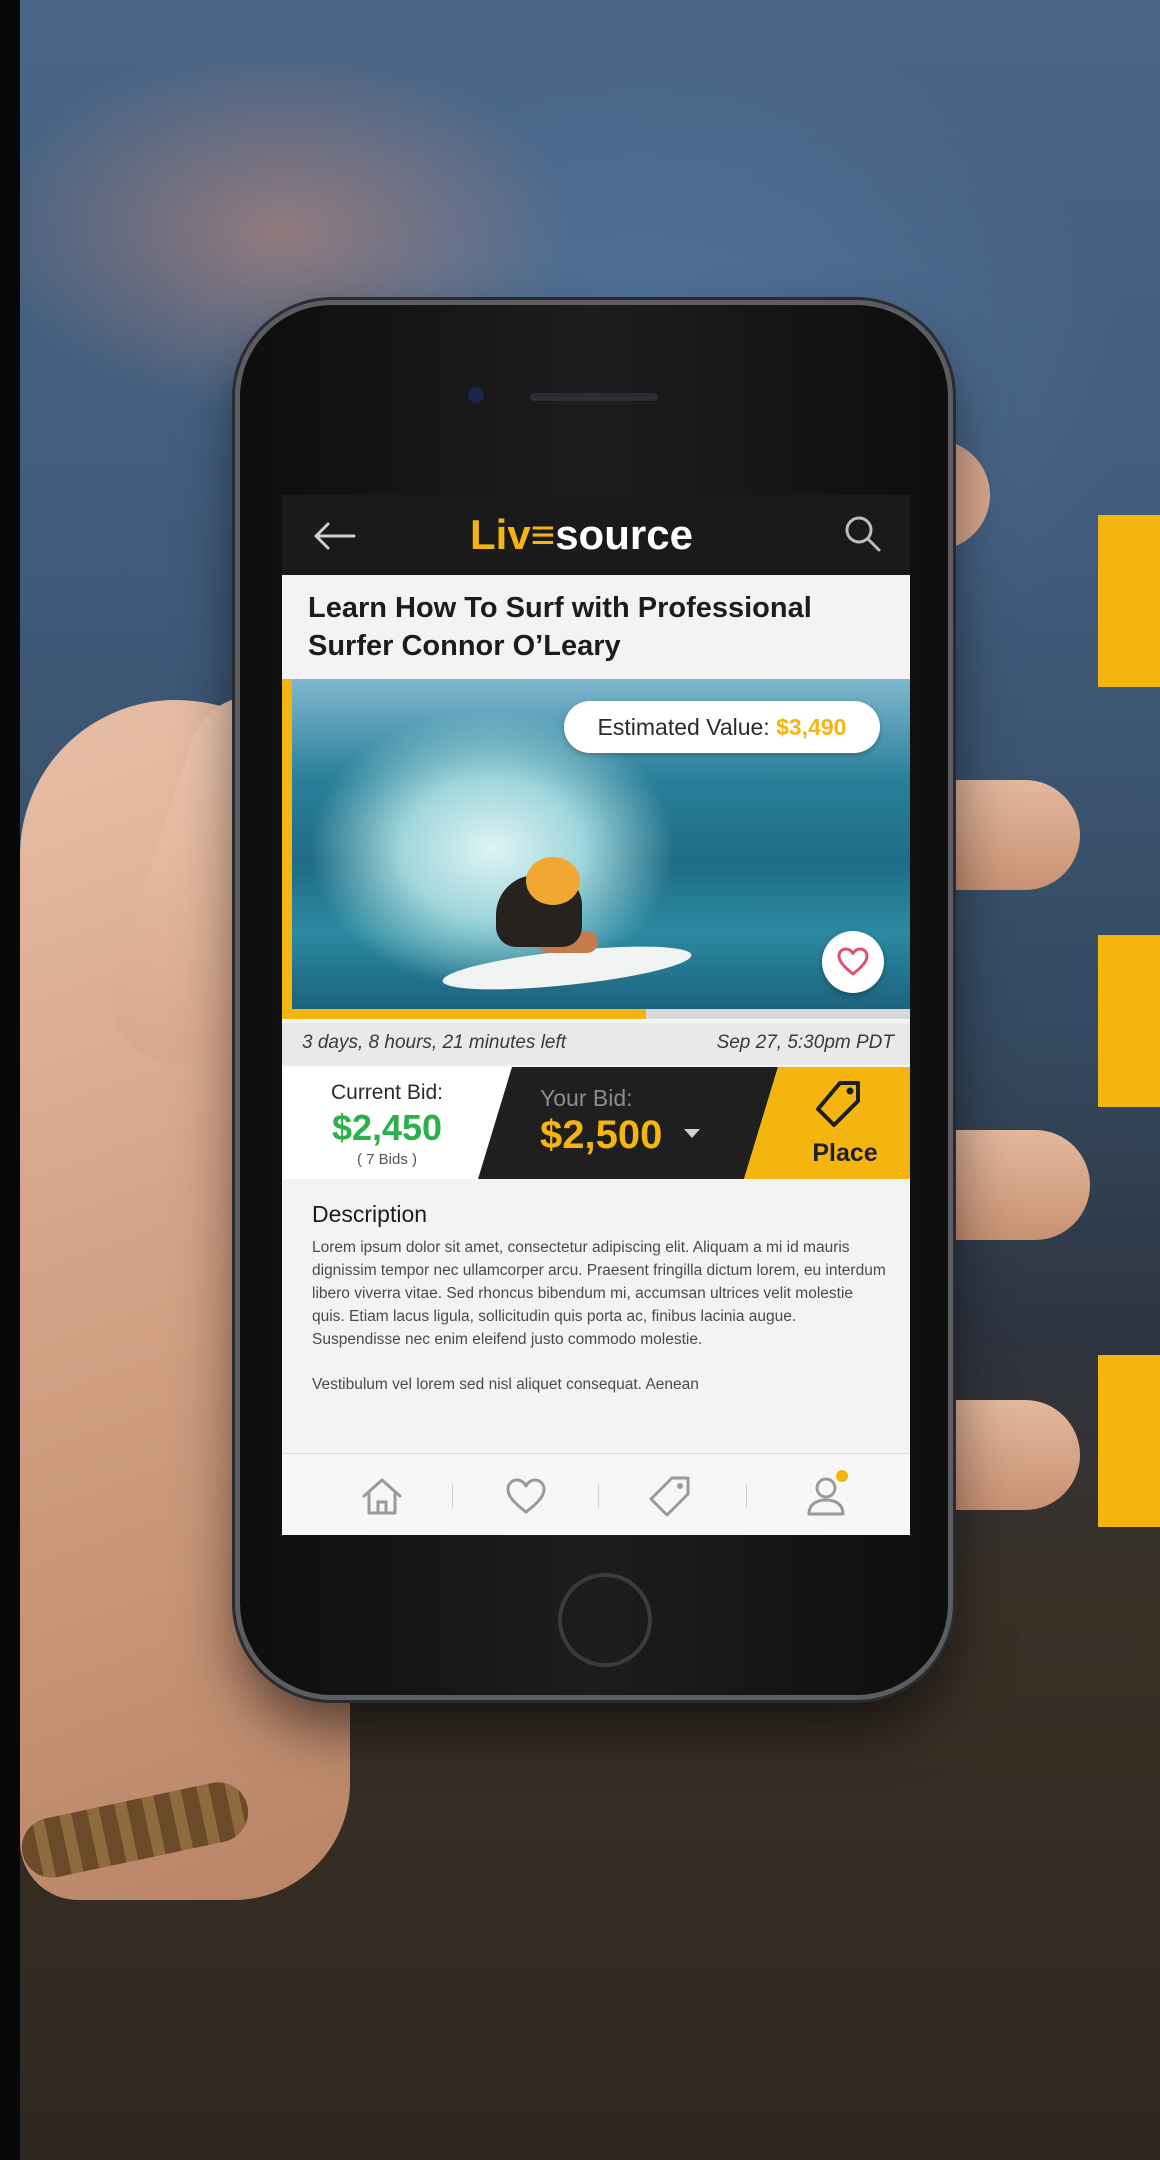 The width and height of the screenshot is (1160, 2160). What do you see at coordinates (476, 395) in the screenshot?
I see `front-camera` at bounding box center [476, 395].